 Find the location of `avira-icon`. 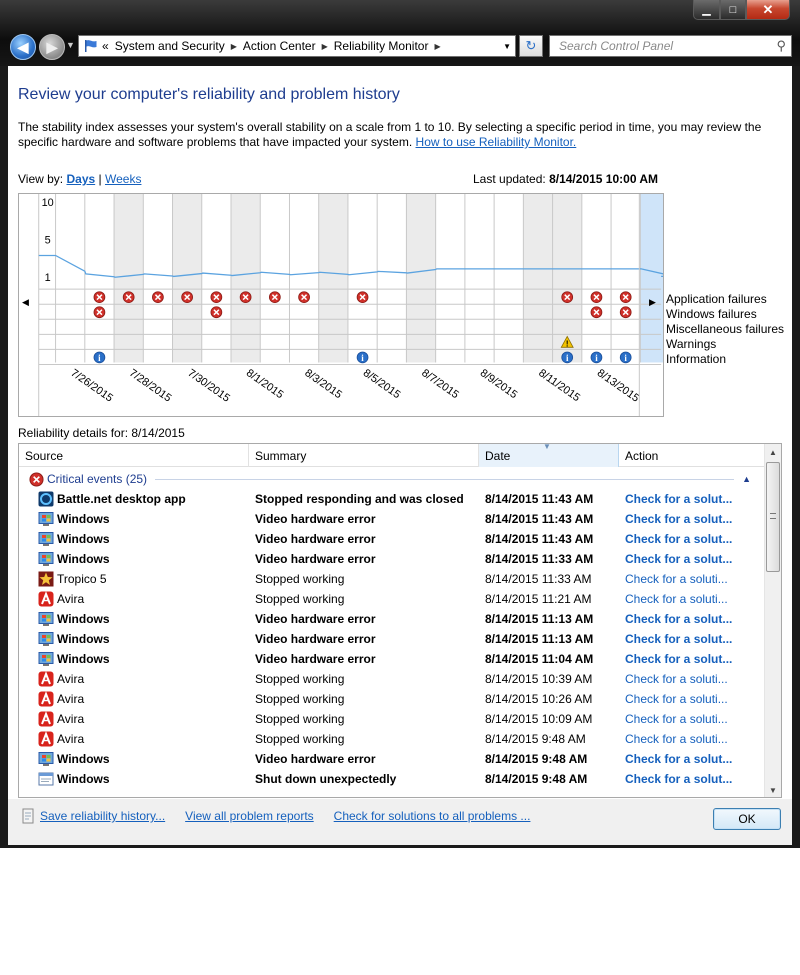

avira-icon is located at coordinates (46, 599).